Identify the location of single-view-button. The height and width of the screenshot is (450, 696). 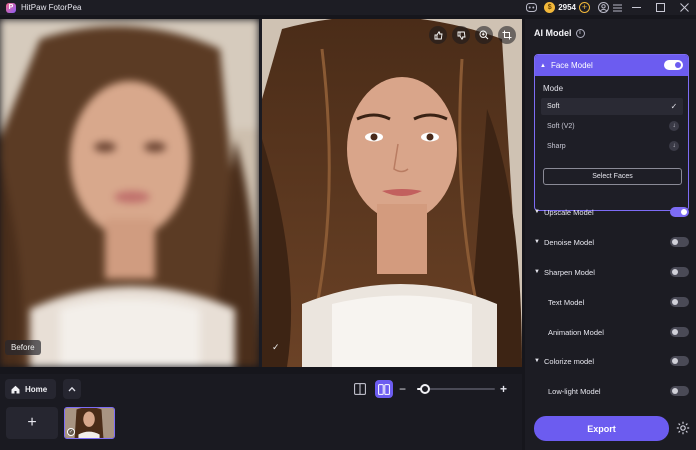
(360, 389).